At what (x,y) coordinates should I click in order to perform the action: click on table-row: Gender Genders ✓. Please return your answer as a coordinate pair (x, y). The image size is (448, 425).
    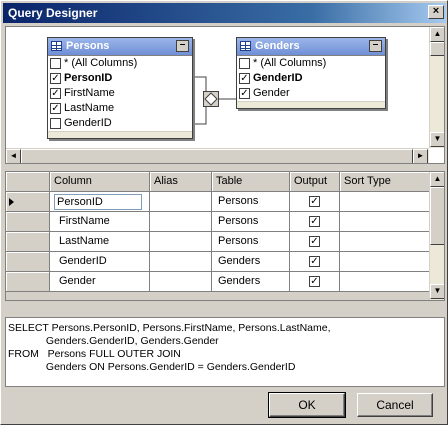
    Looking at the image, I should click on (218, 282).